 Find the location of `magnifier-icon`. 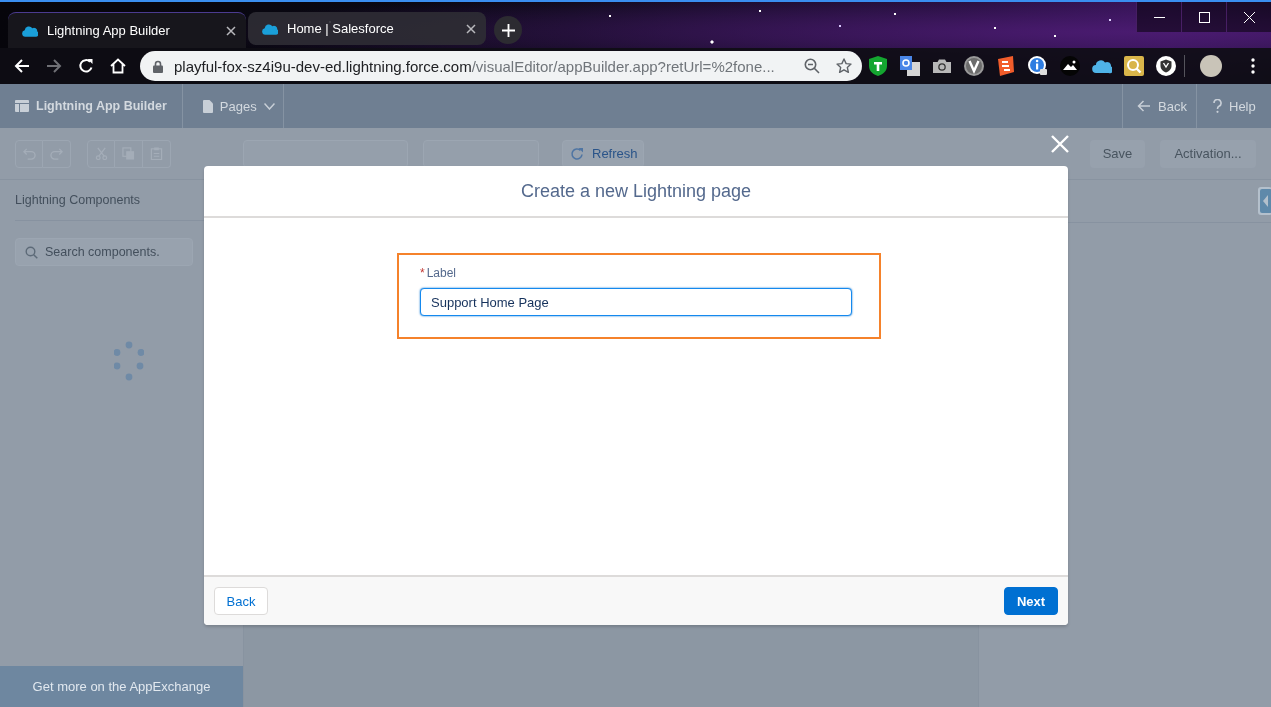

magnifier-icon is located at coordinates (1134, 66).